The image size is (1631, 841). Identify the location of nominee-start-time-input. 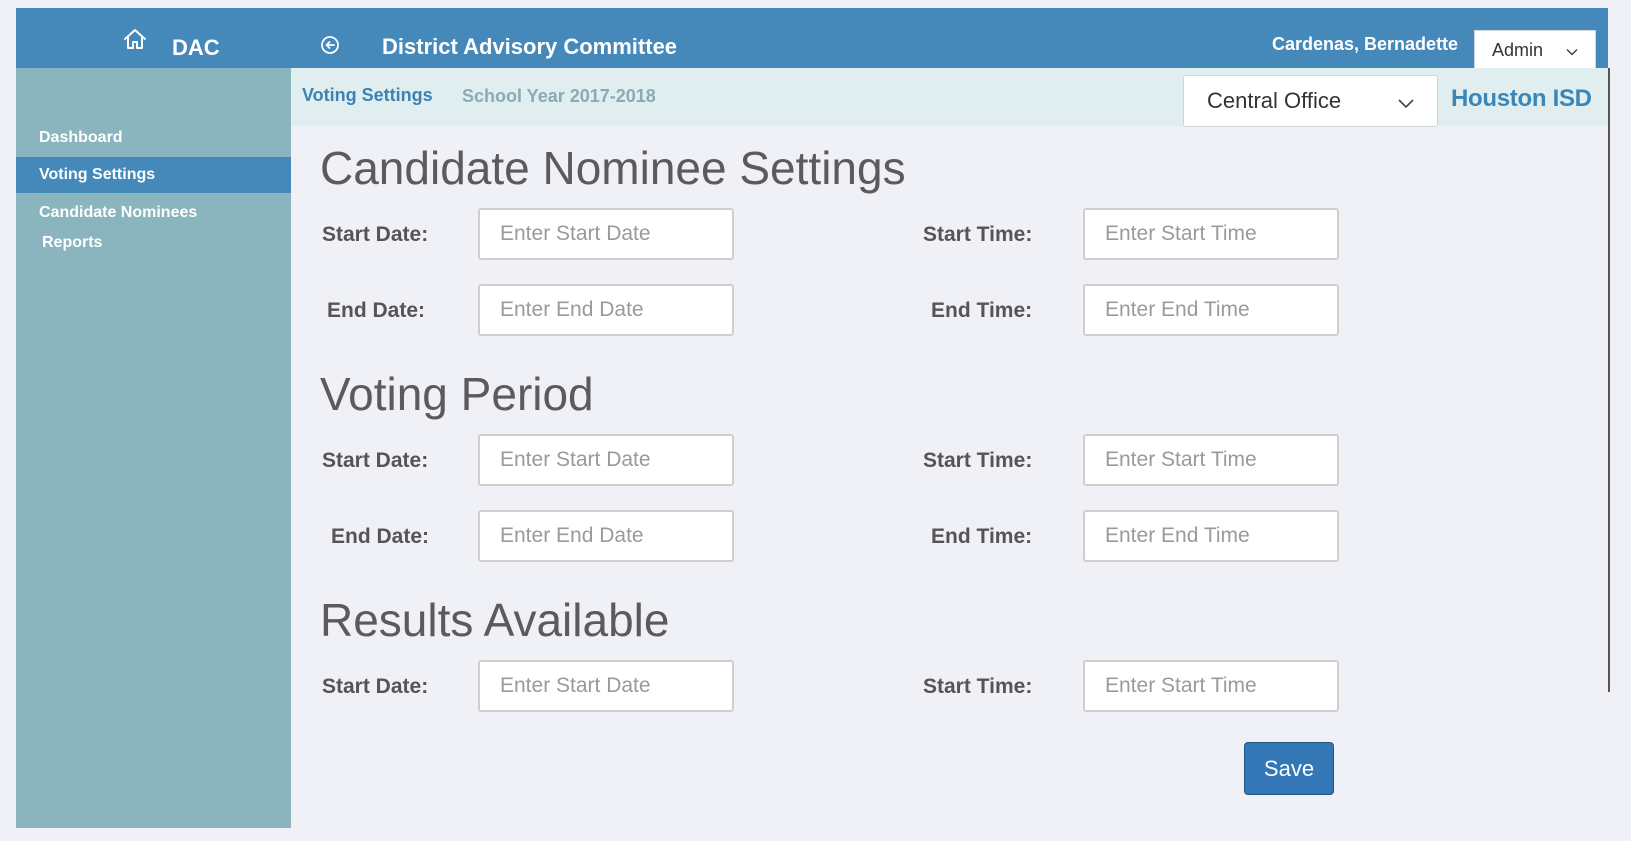
(1211, 234).